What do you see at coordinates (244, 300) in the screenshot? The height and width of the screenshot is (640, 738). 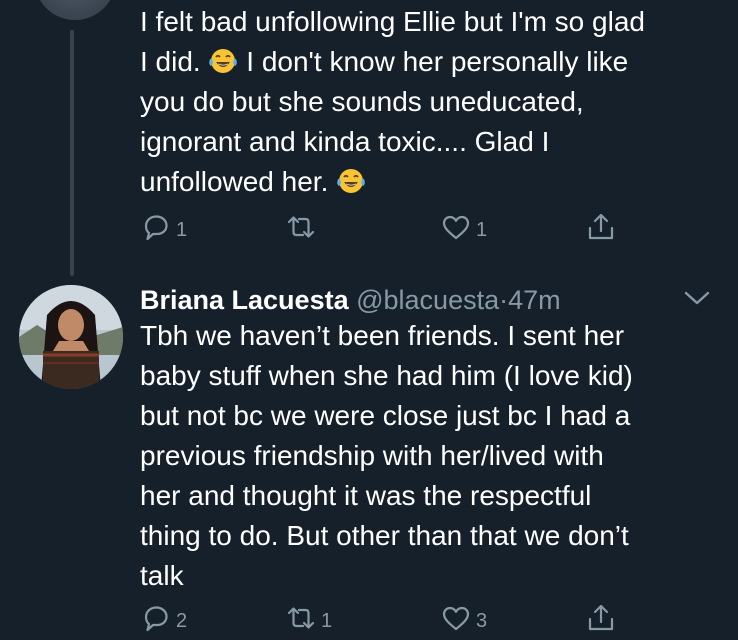 I see `display-name: Briana Lacuesta` at bounding box center [244, 300].